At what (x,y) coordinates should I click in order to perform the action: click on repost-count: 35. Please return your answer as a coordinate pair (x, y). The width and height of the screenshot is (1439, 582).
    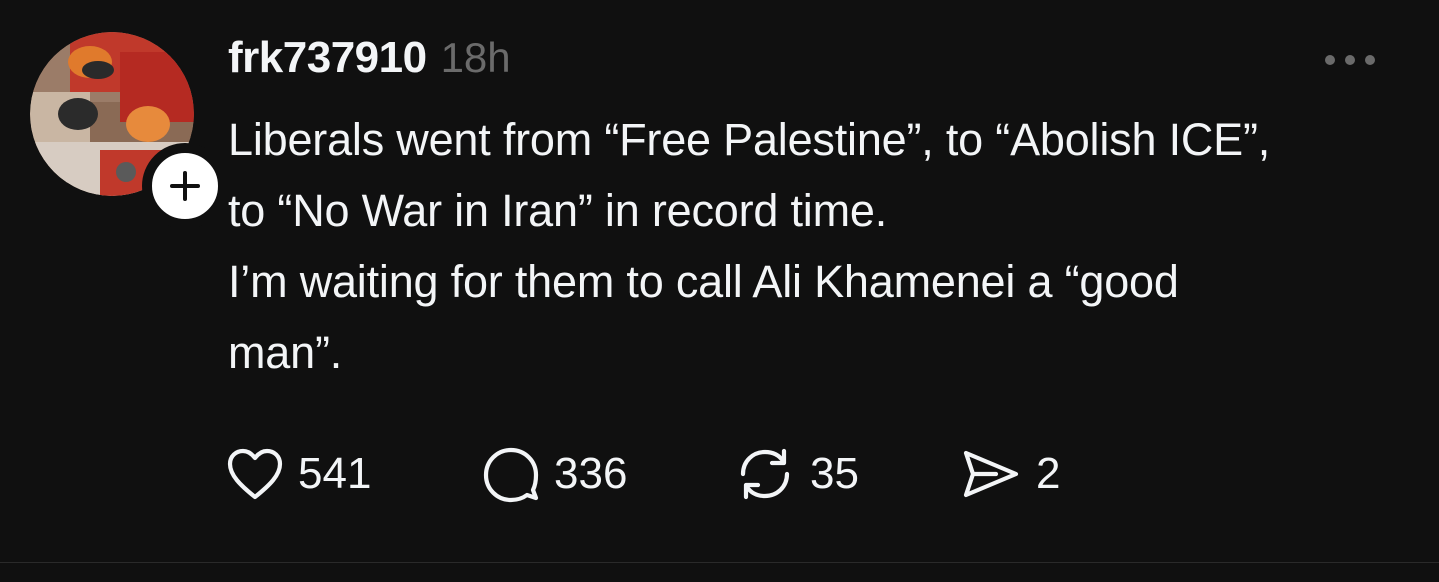
    Looking at the image, I should click on (834, 473).